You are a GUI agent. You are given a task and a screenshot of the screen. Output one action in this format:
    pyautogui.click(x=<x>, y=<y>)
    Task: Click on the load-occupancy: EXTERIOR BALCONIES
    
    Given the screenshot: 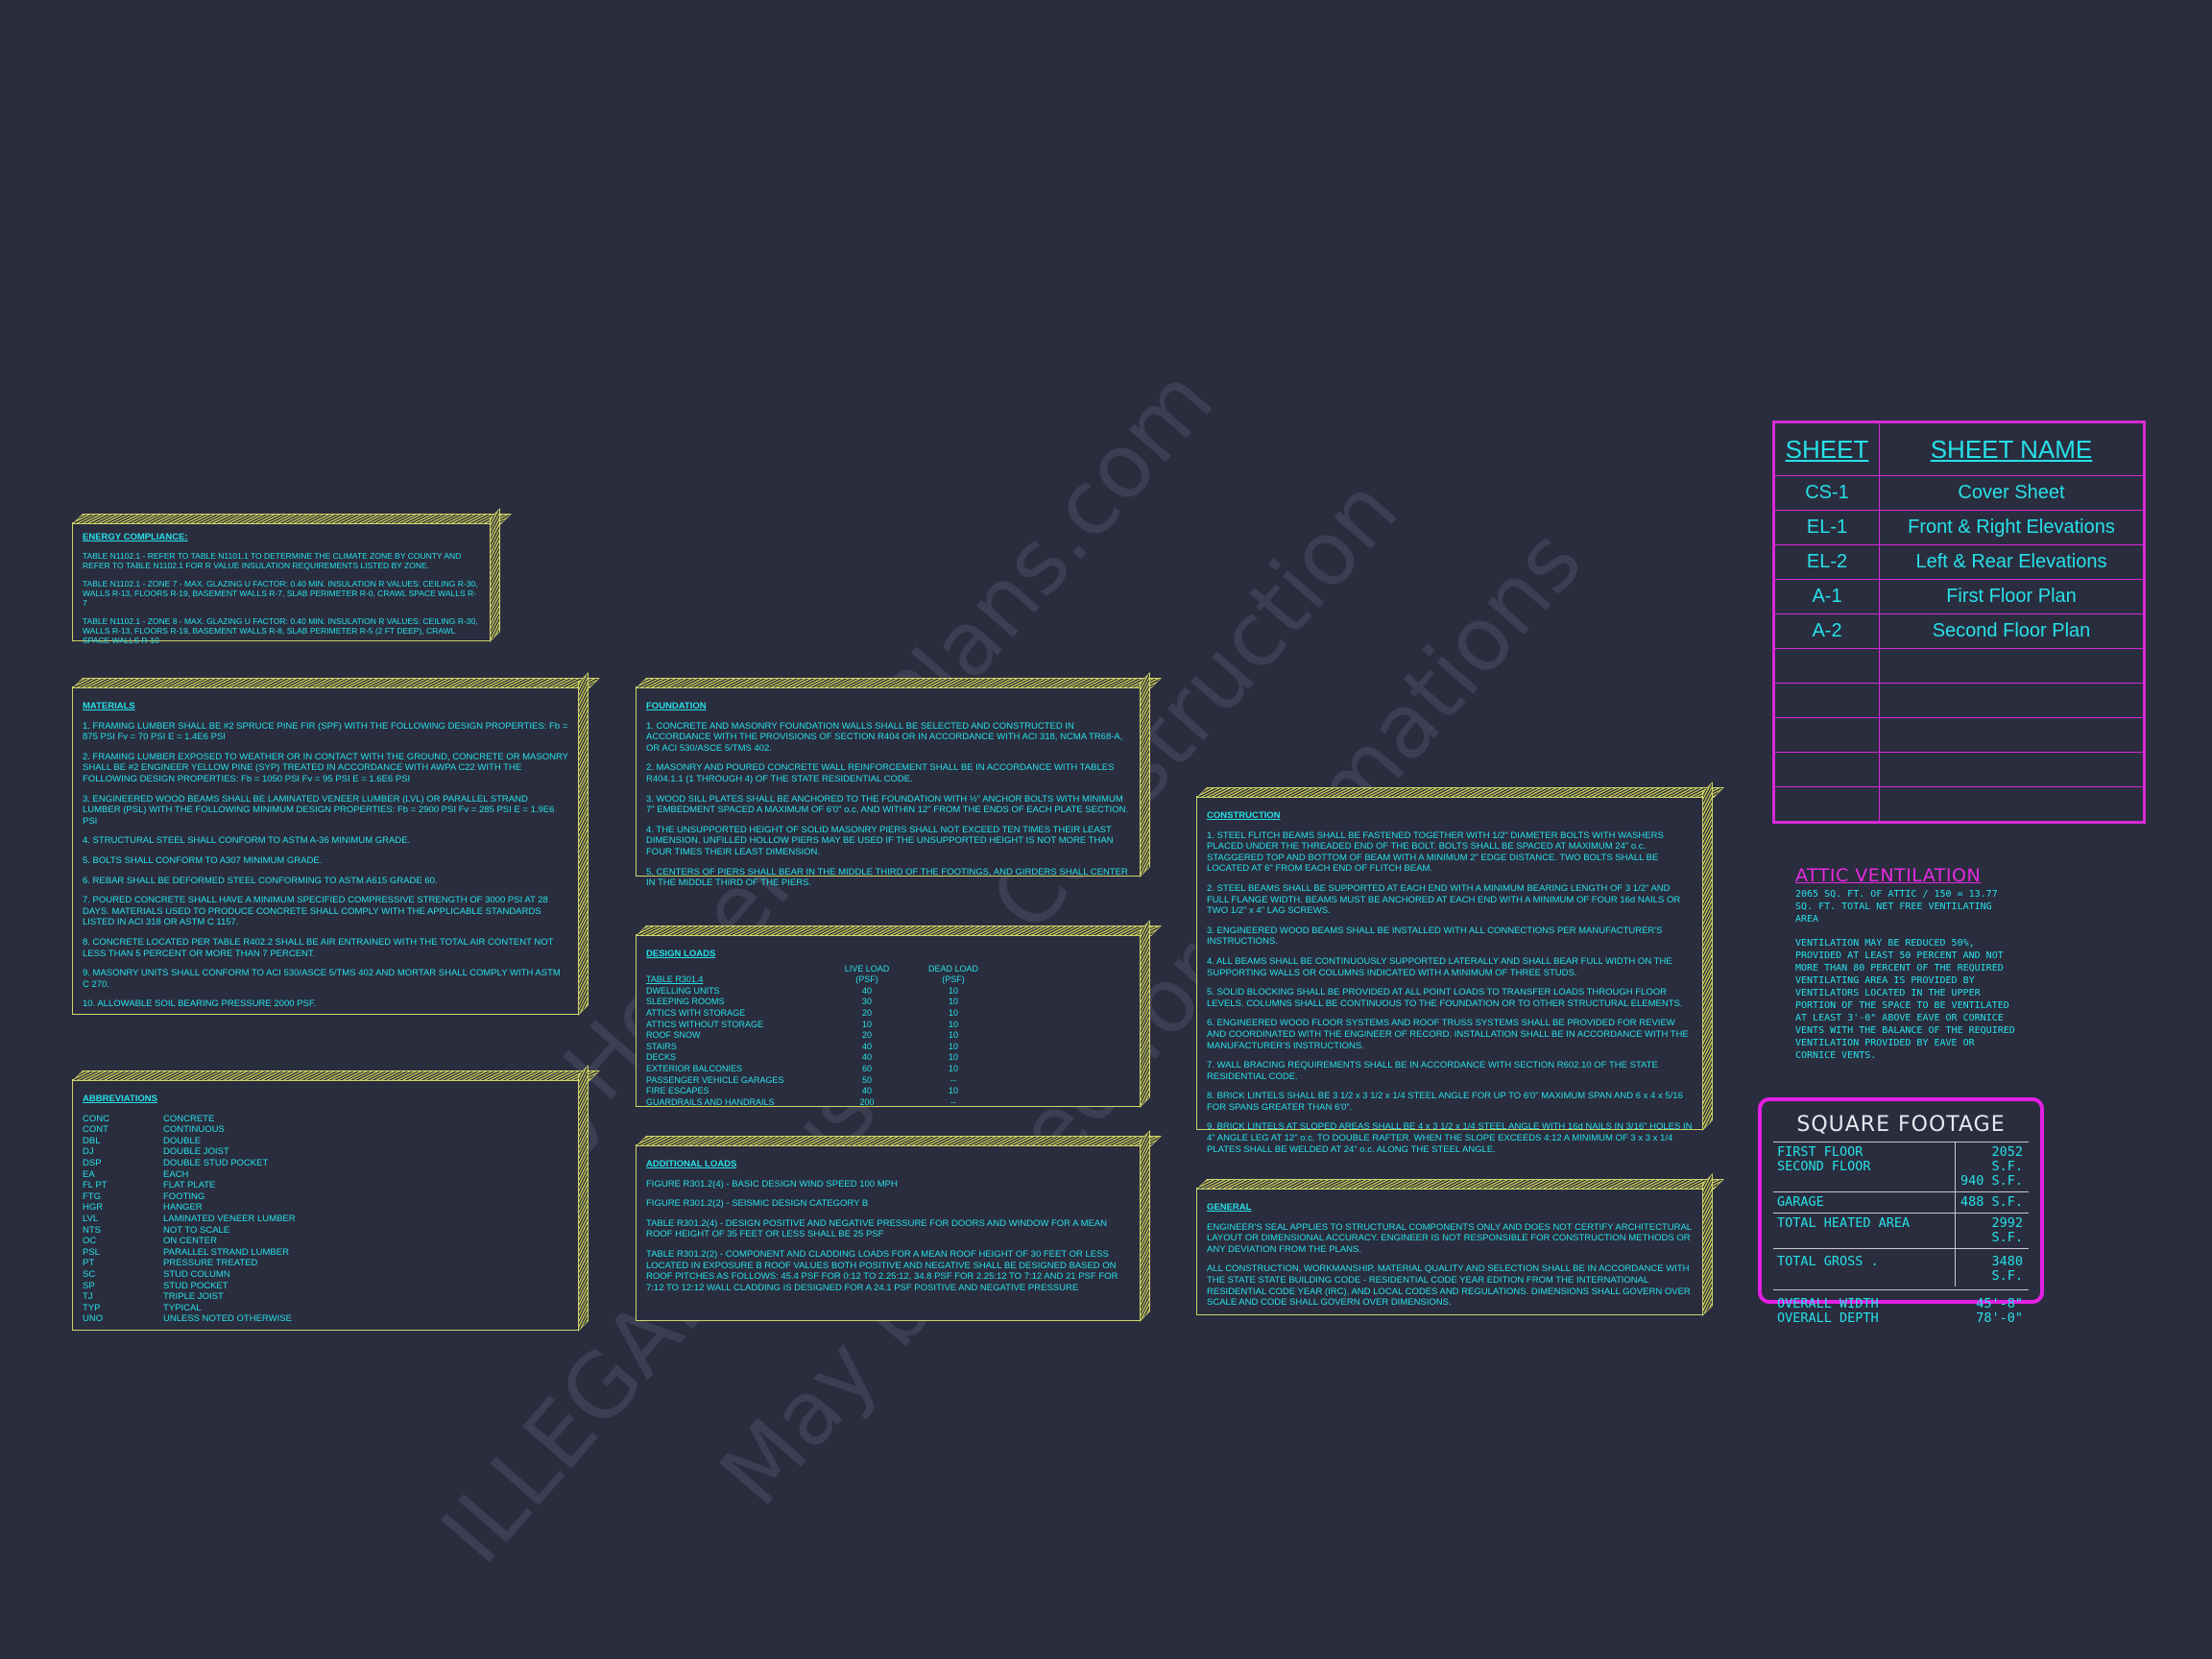 What is the action you would take?
    pyautogui.click(x=695, y=1068)
    